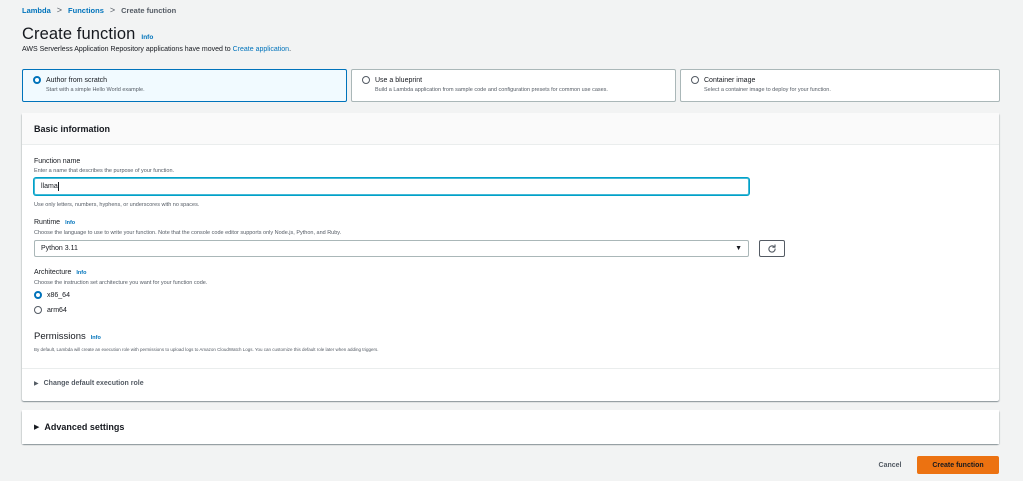  What do you see at coordinates (95, 90) in the screenshot?
I see `option-description: Start with a simple Hello World example.` at bounding box center [95, 90].